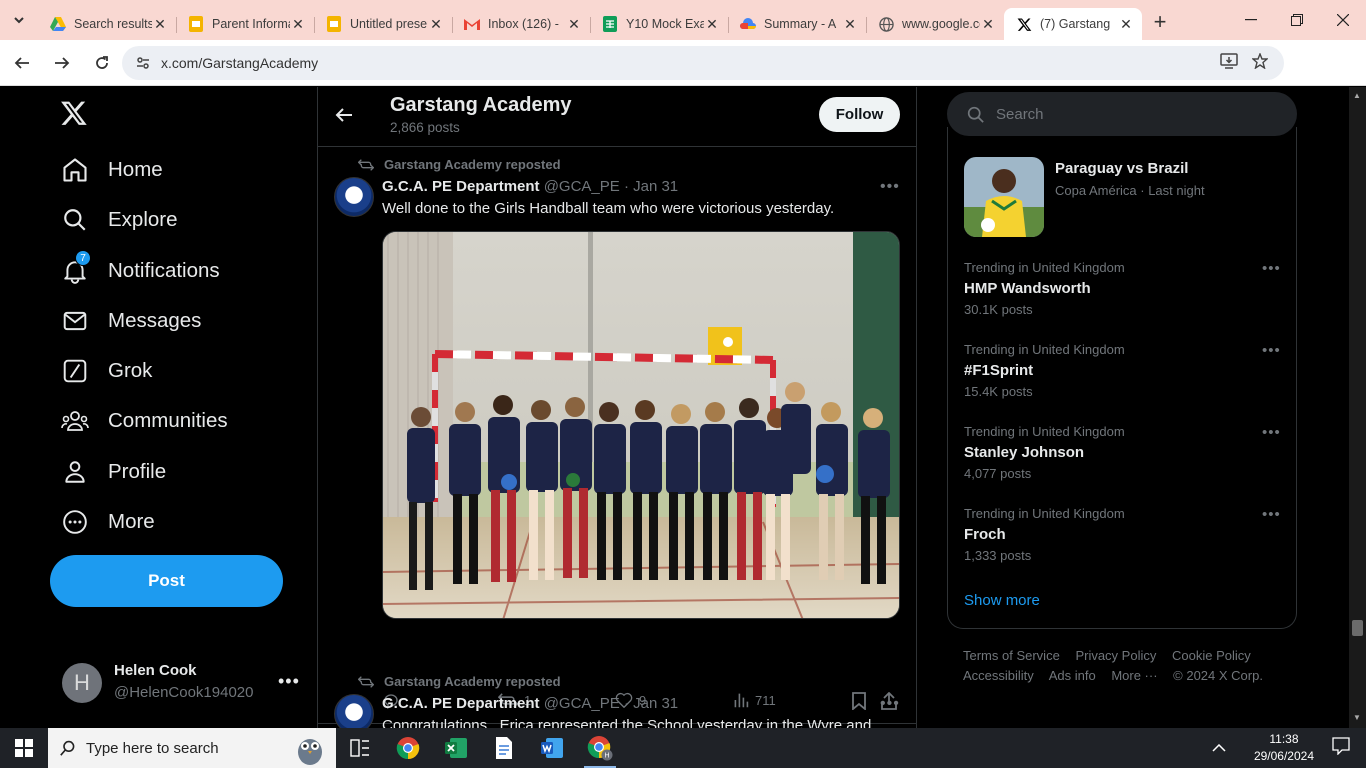 This screenshot has height=768, width=1366. Describe the element at coordinates (408, 748) in the screenshot. I see `taskbar-chrome` at that location.